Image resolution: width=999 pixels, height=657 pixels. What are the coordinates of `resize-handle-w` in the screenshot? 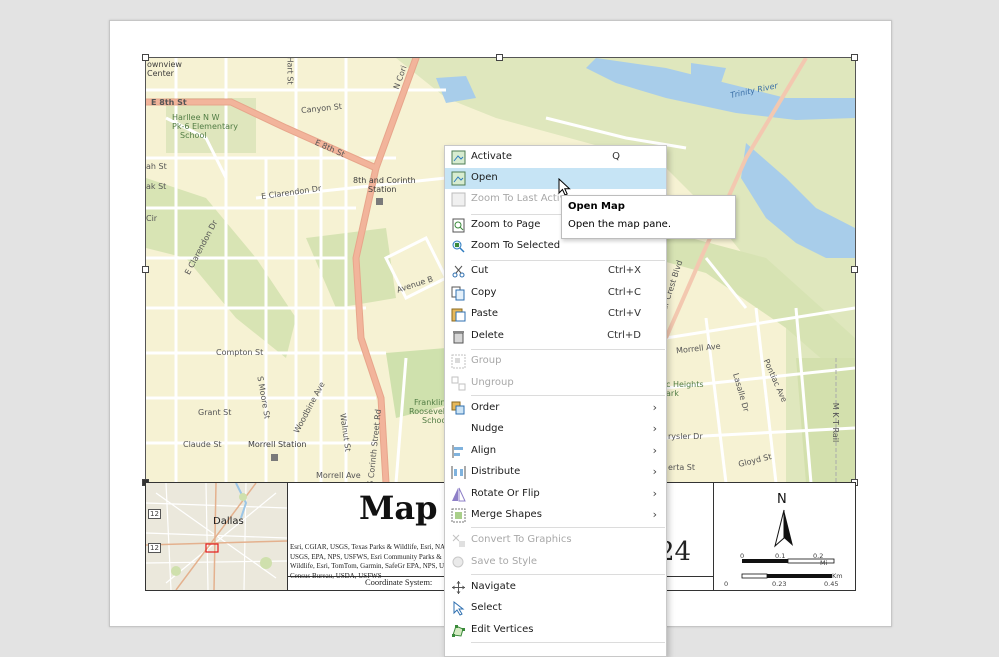 It's located at (145, 269).